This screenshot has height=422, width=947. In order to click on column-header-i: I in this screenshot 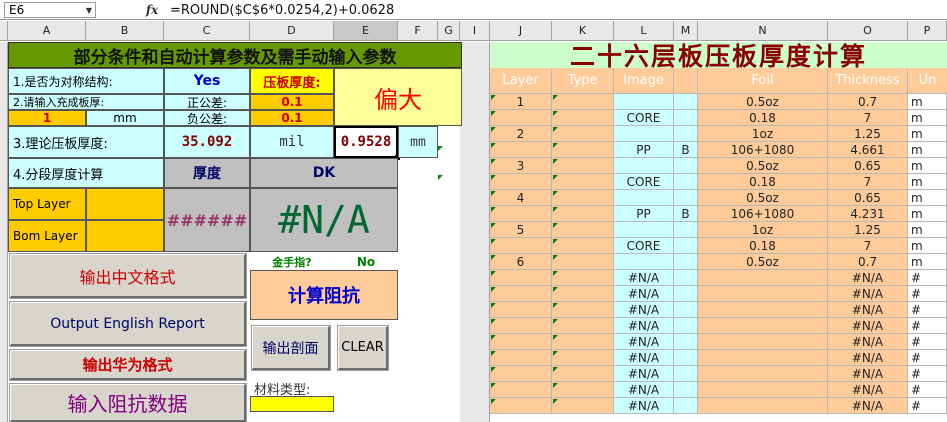, I will do `click(475, 31)`.